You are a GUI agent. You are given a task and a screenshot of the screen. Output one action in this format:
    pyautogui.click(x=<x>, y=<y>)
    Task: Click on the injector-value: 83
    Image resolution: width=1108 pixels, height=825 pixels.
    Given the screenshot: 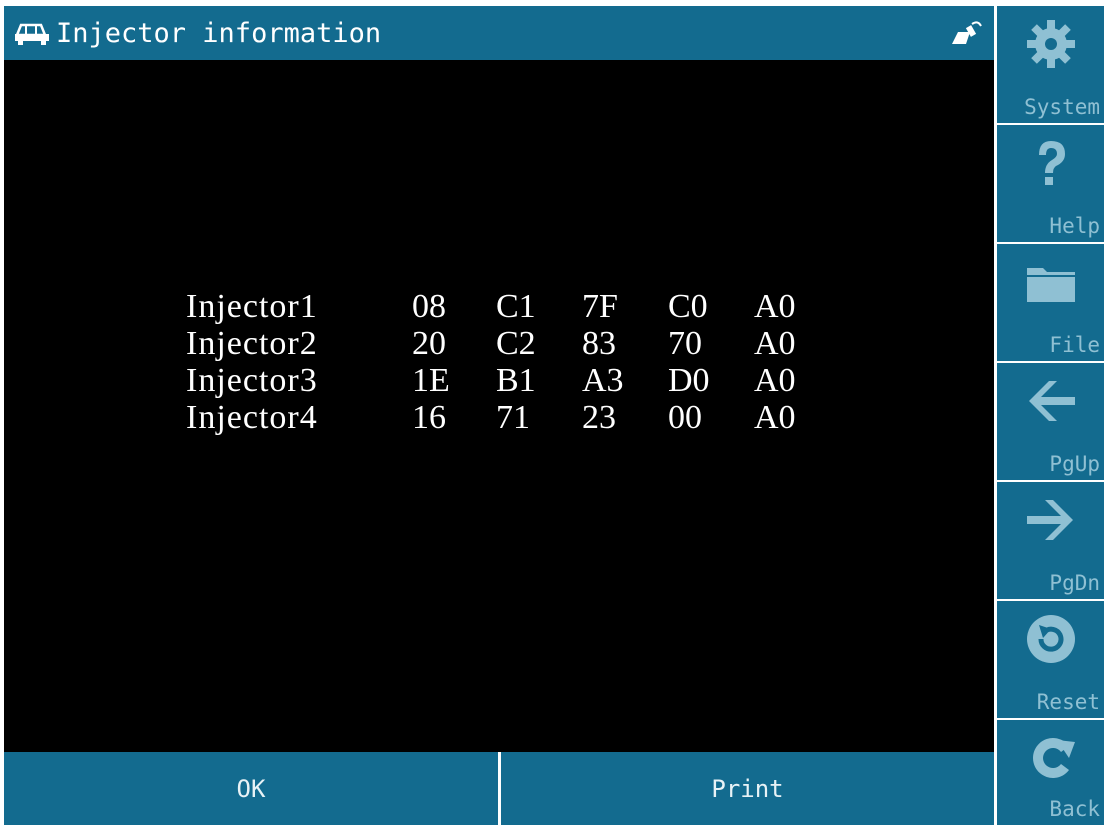 What is the action you would take?
    pyautogui.click(x=599, y=343)
    